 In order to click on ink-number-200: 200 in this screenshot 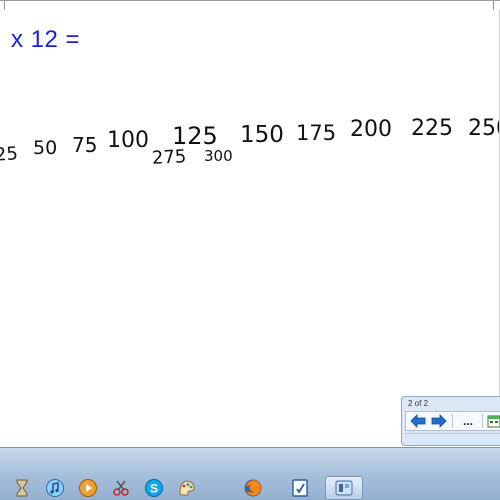, I will do `click(371, 129)`.